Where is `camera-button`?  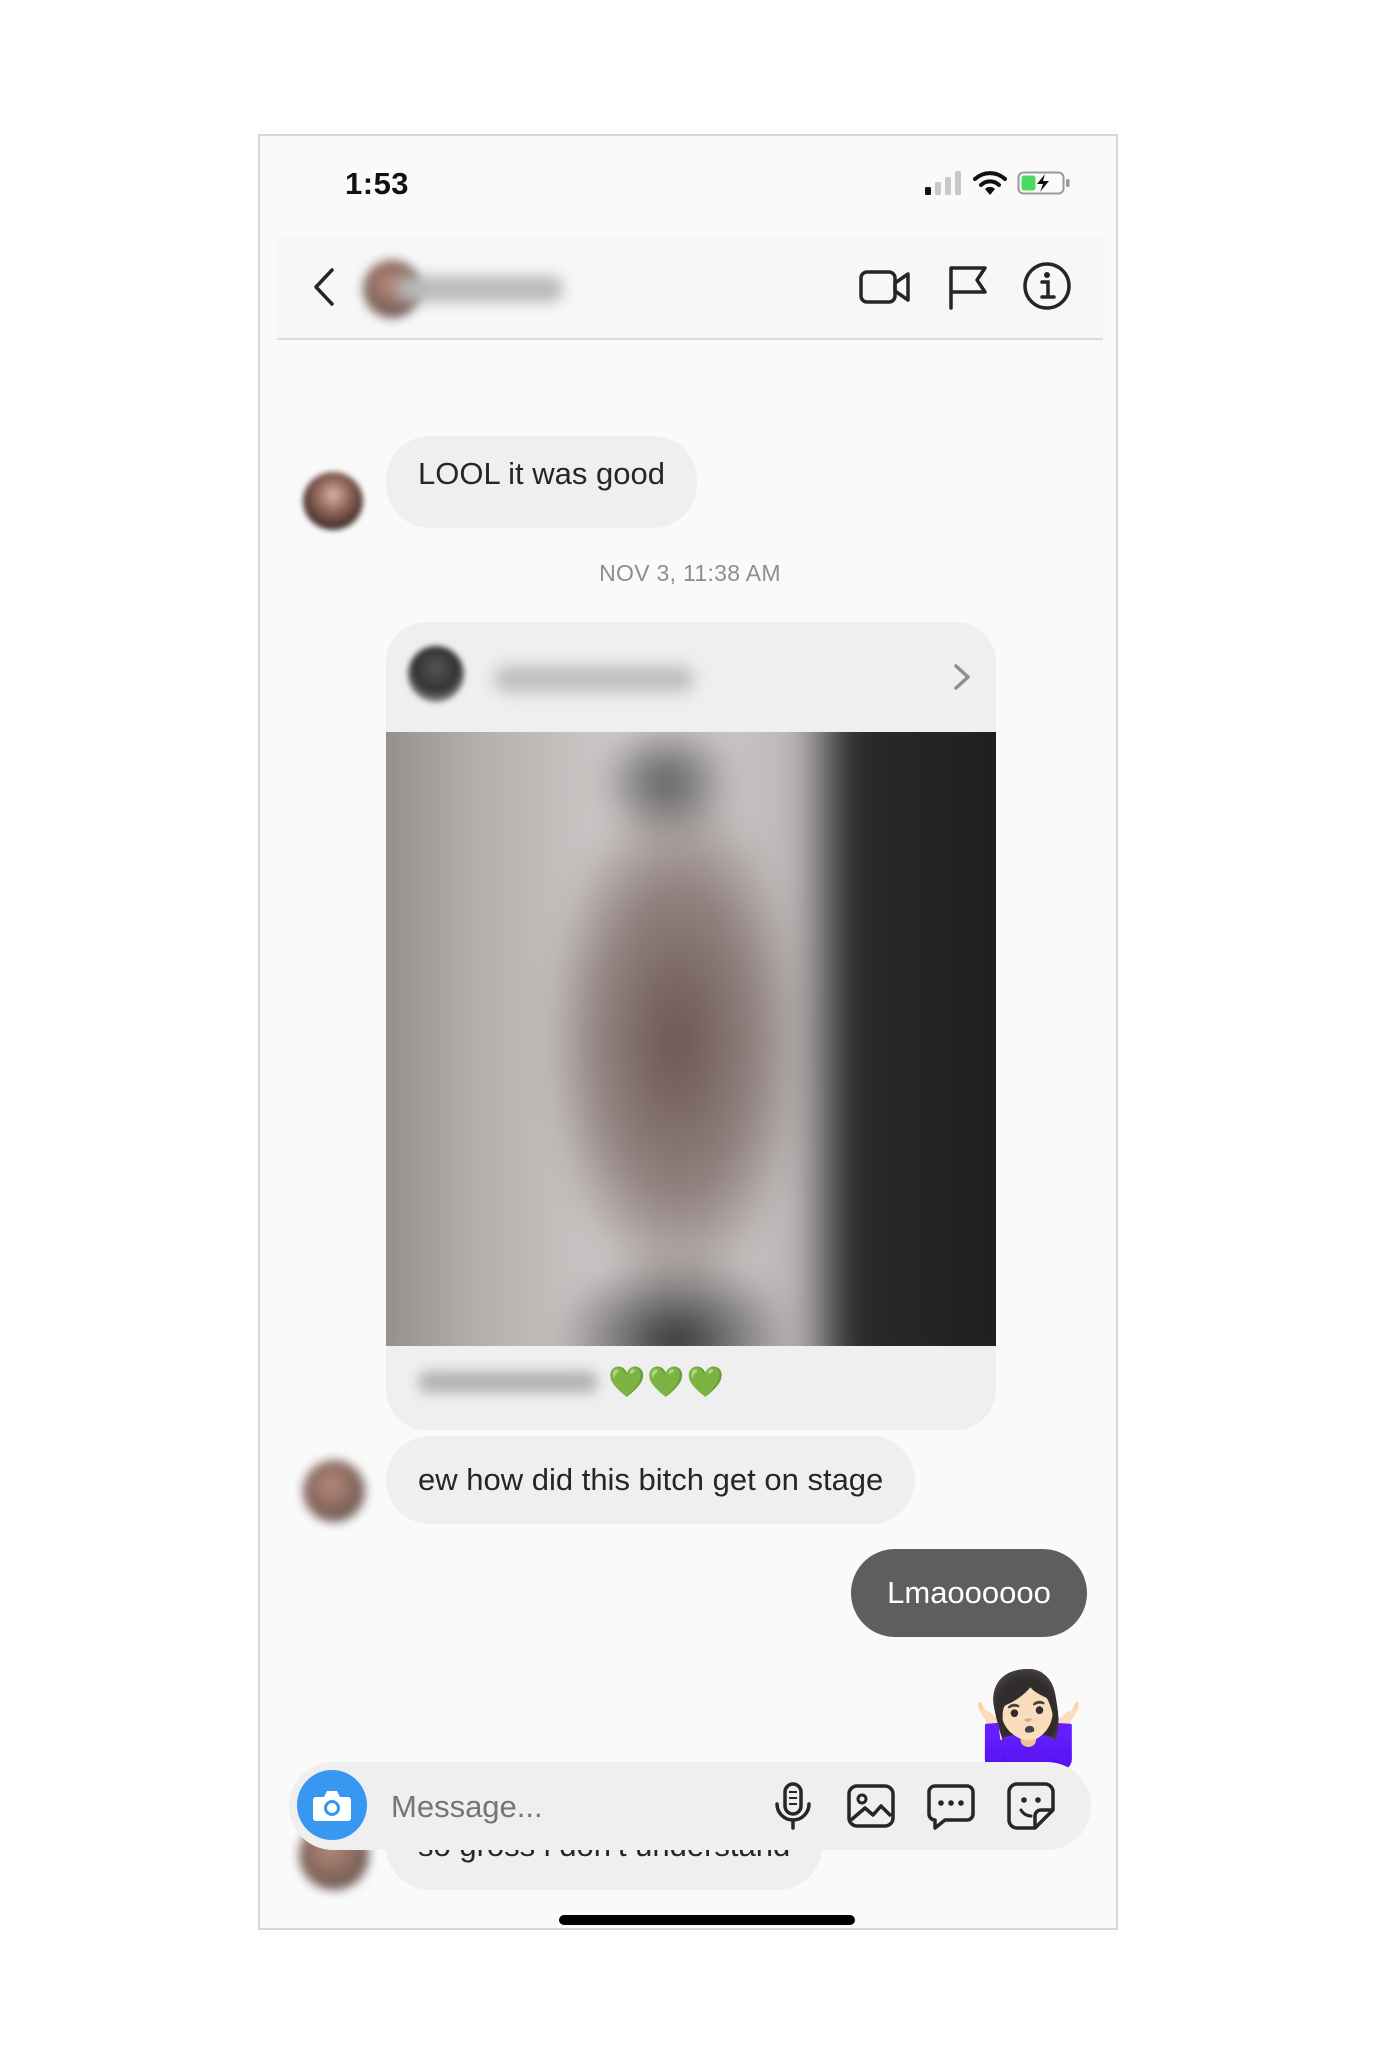 camera-button is located at coordinates (332, 1805).